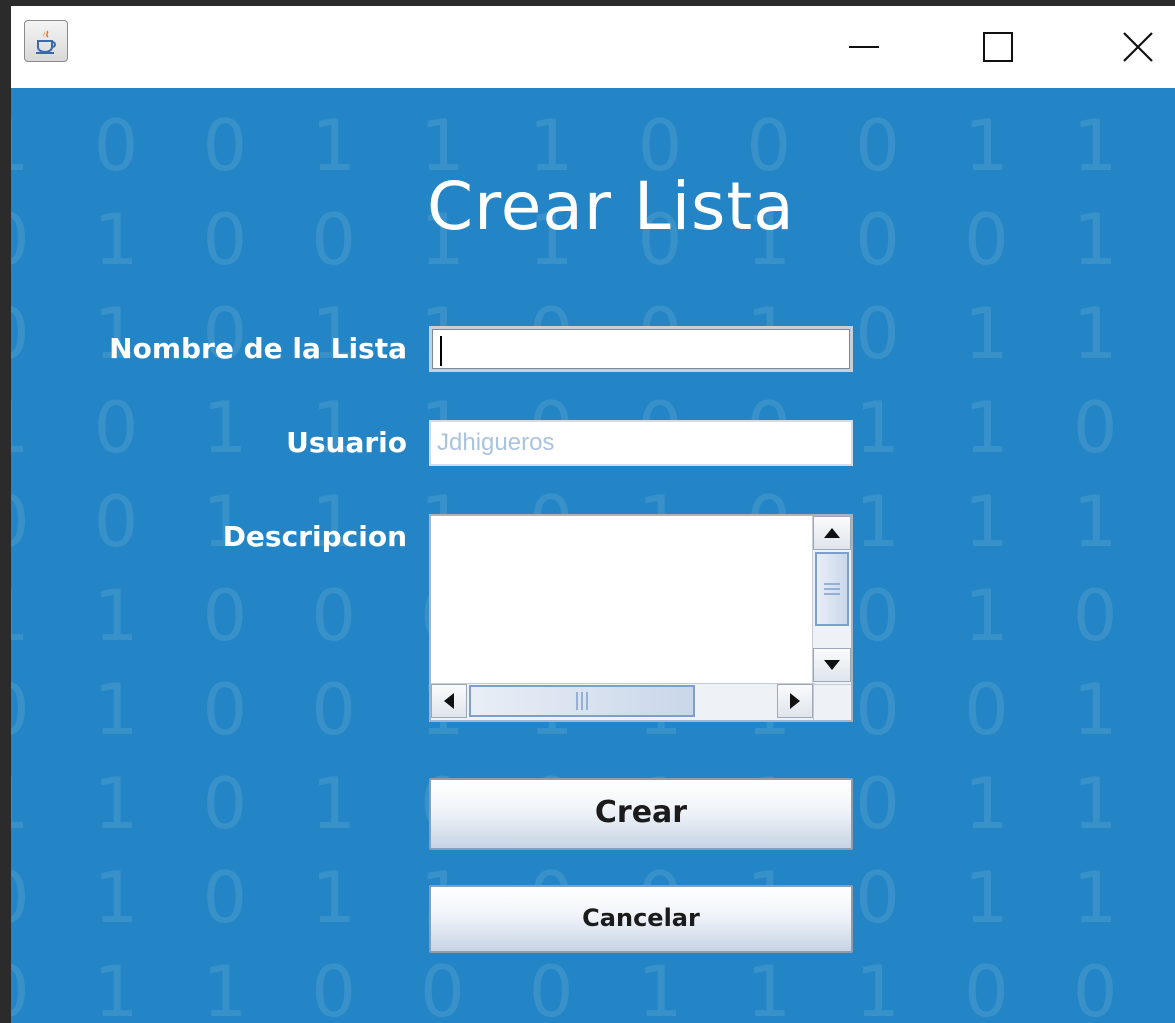 The image size is (1175, 1023). I want to click on vertical-scrollbar, so click(831, 600).